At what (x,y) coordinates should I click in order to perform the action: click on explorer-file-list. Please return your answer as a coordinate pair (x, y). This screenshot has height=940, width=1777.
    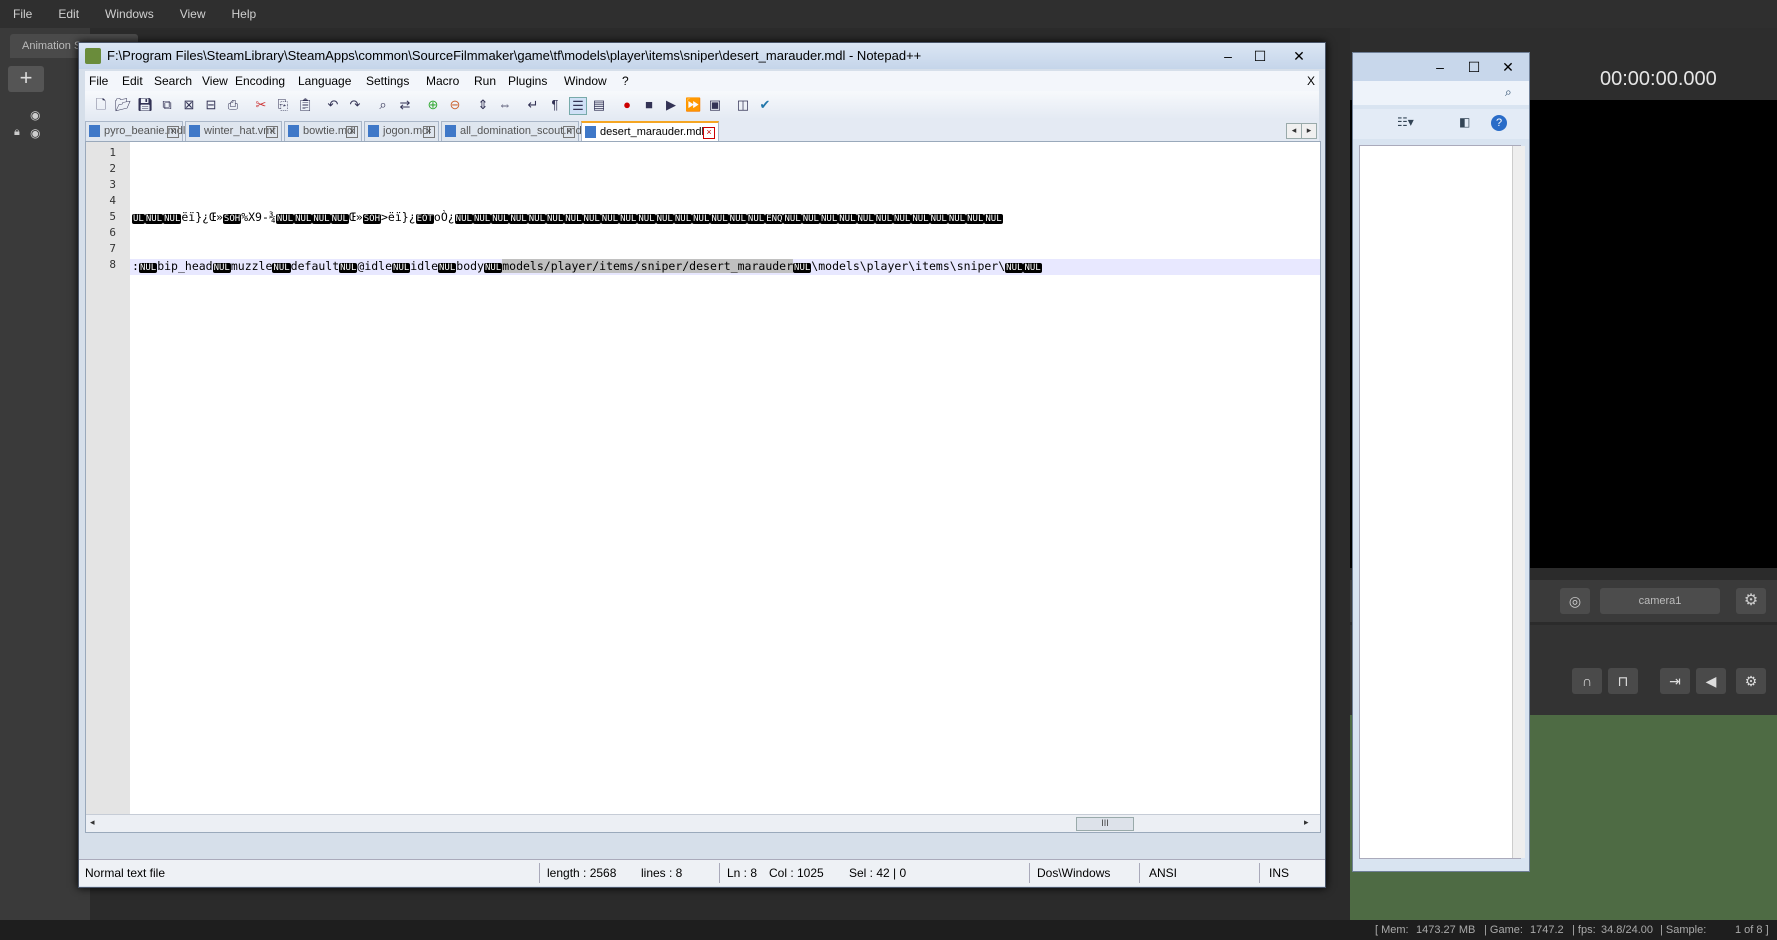
    Looking at the image, I should click on (1442, 502).